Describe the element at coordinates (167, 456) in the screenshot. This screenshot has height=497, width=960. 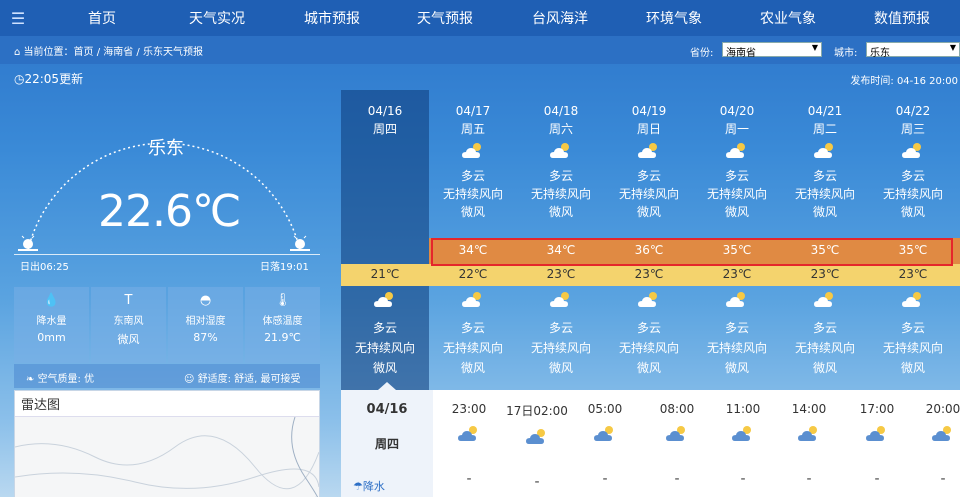
I see `radar-map` at that location.